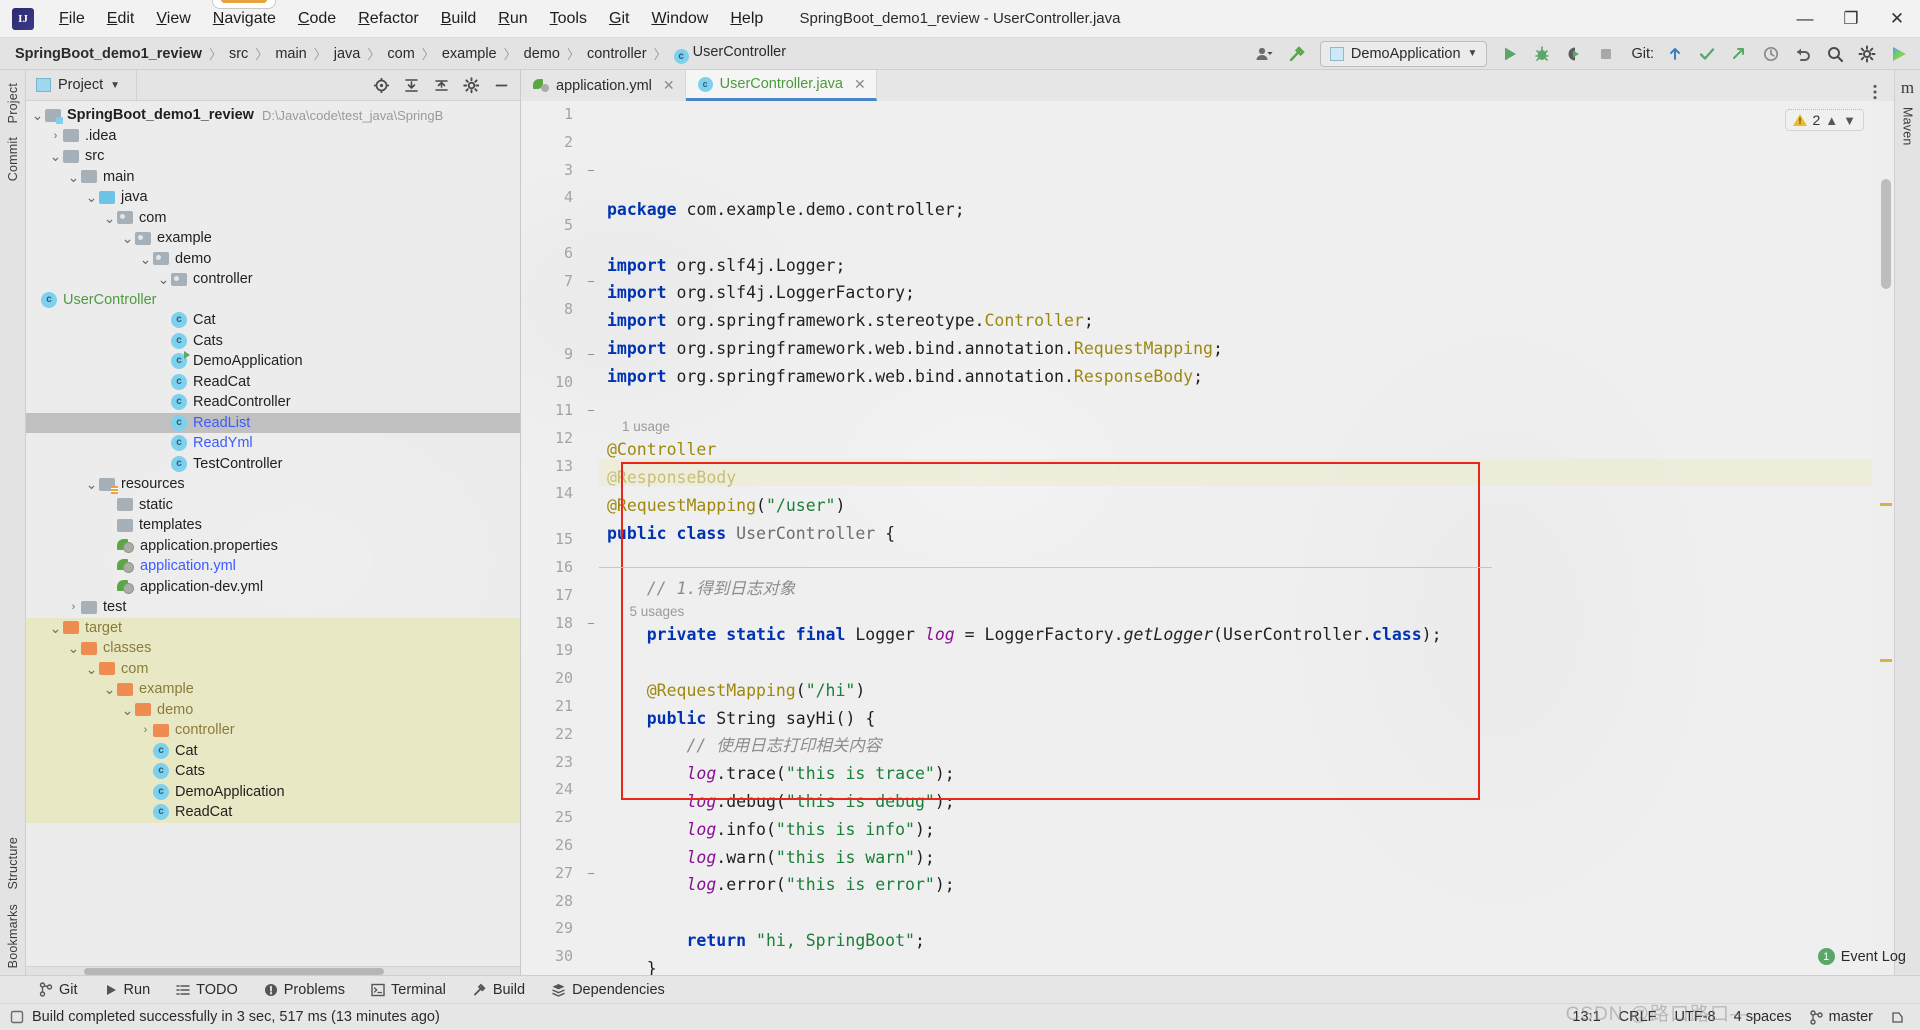  Describe the element at coordinates (1835, 54) in the screenshot. I see `search-everywhere-icon` at that location.